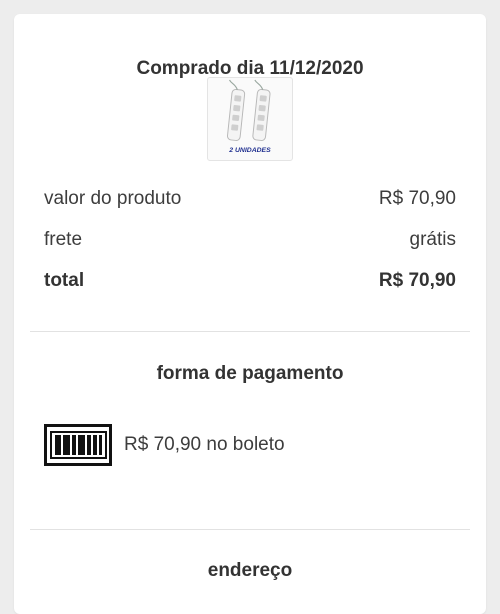 The image size is (500, 614). What do you see at coordinates (248, 116) in the screenshot?
I see `power-strip-image: 2 UNIDADES` at bounding box center [248, 116].